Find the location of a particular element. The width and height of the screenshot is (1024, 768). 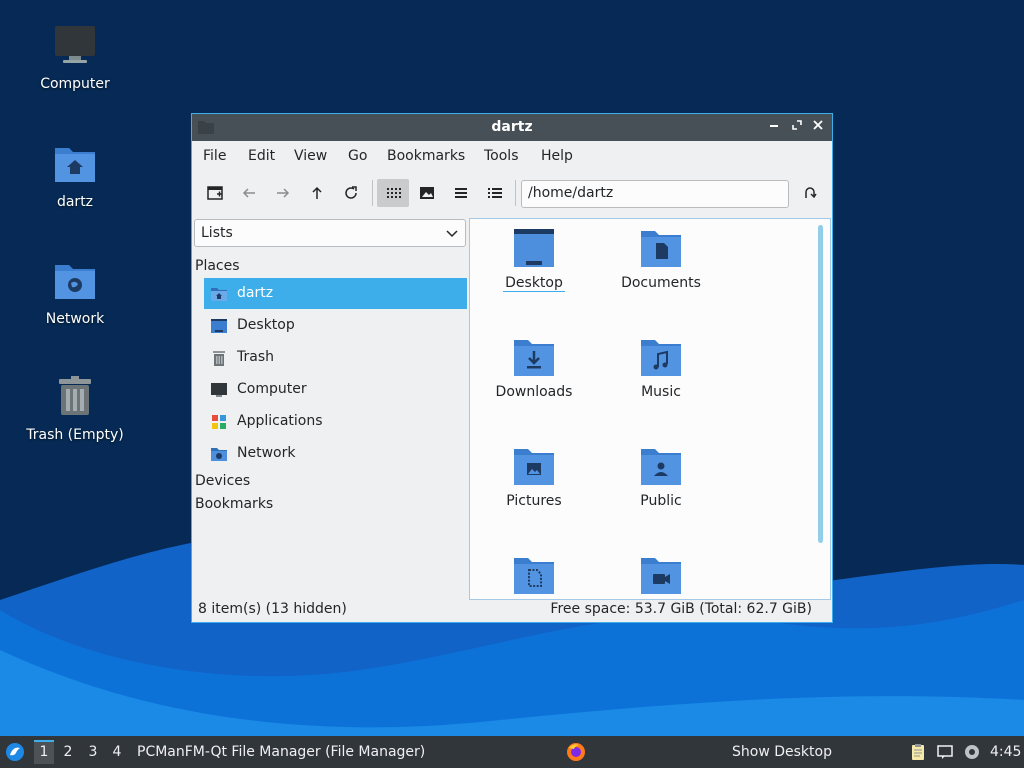

taskbar-window-button: PCManFM-Qt File Manager (File Manager) is located at coordinates (281, 752).